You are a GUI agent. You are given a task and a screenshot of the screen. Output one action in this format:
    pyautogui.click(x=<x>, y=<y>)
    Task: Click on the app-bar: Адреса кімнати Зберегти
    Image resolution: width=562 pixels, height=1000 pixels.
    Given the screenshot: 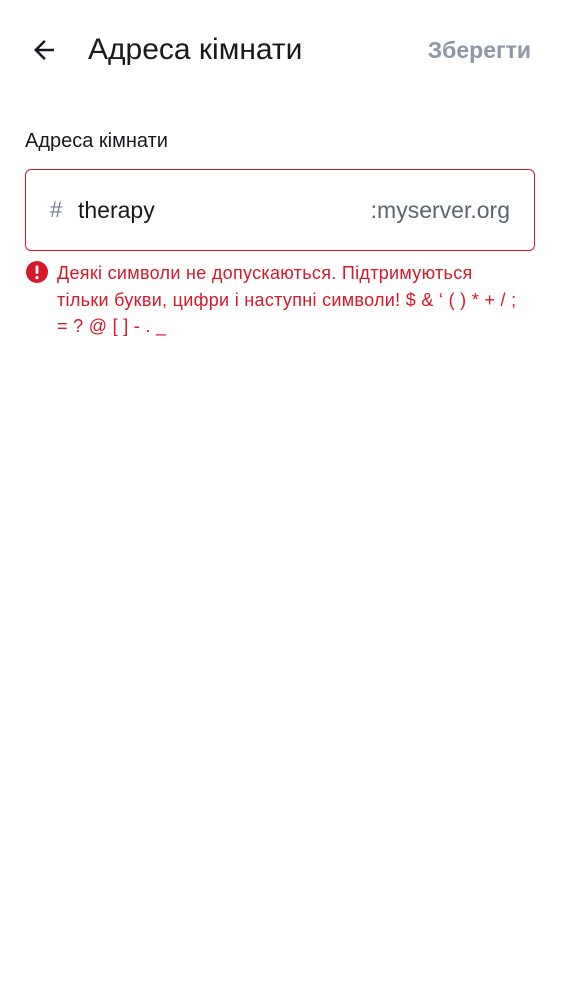 What is the action you would take?
    pyautogui.click(x=281, y=50)
    